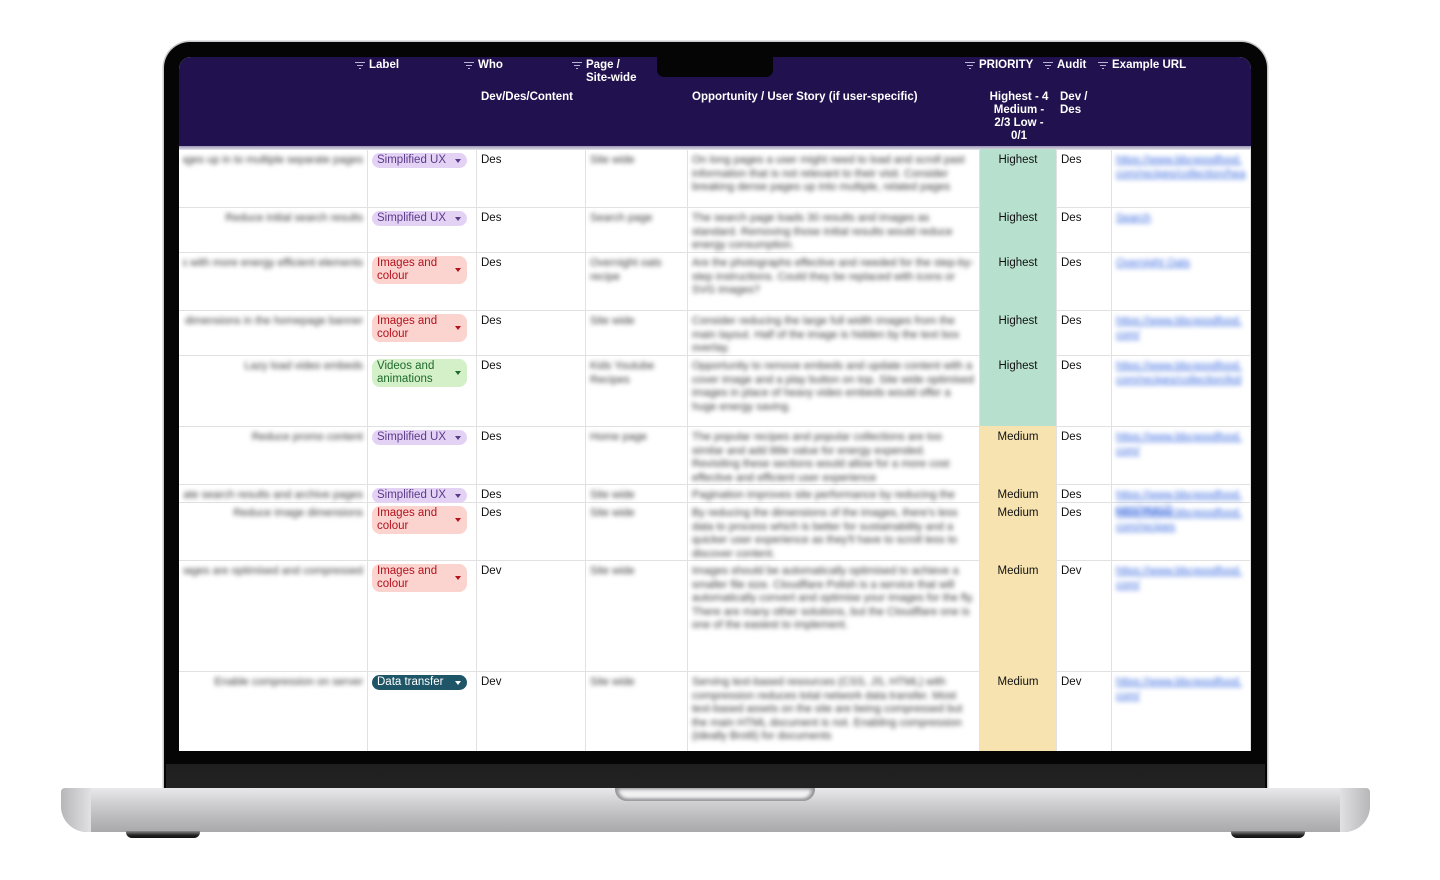 This screenshot has width=1440, height=880. I want to click on example-url-link: https://www.bbcgoodfood.com/recipes, so click(1181, 520).